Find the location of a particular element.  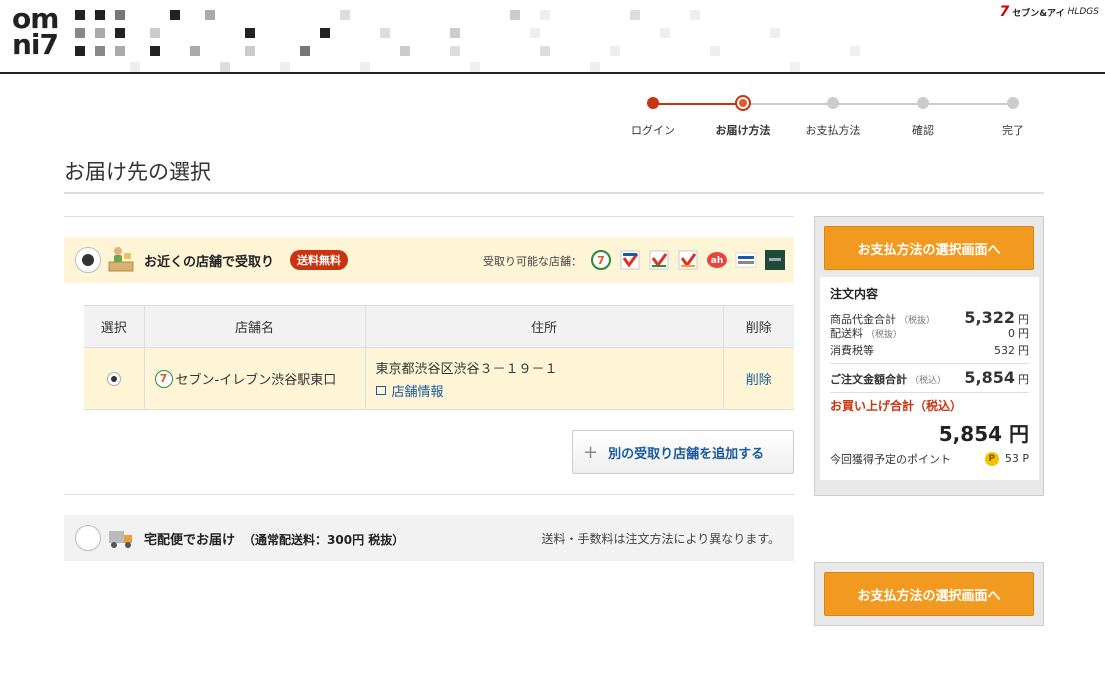

order-total-tax-note: （税込） is located at coordinates (928, 381).